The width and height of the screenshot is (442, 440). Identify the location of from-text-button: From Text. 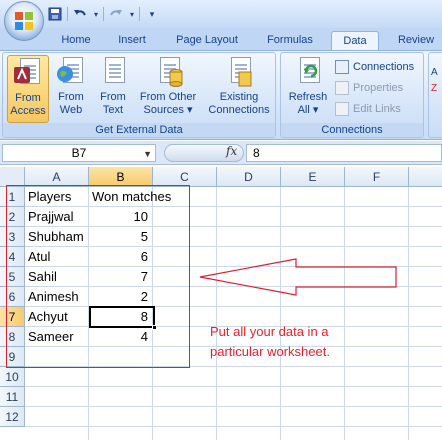
(113, 89).